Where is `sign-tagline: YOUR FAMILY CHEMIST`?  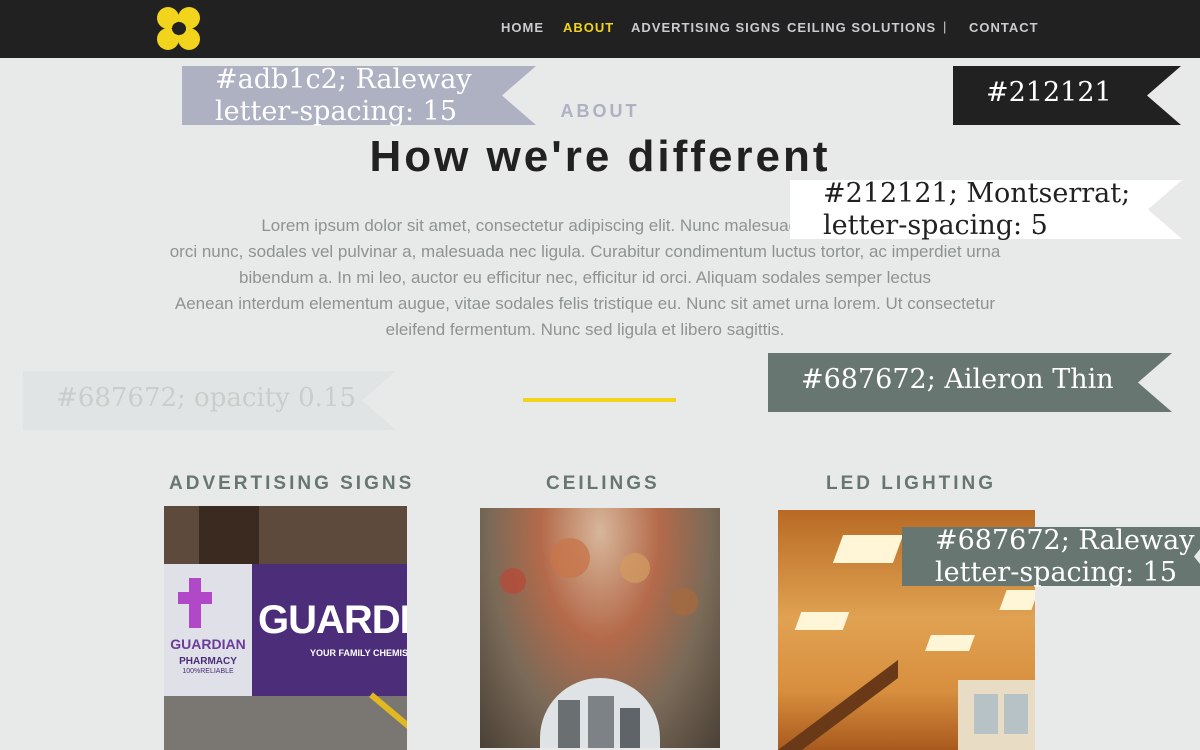 sign-tagline: YOUR FAMILY CHEMIST is located at coordinates (358, 653).